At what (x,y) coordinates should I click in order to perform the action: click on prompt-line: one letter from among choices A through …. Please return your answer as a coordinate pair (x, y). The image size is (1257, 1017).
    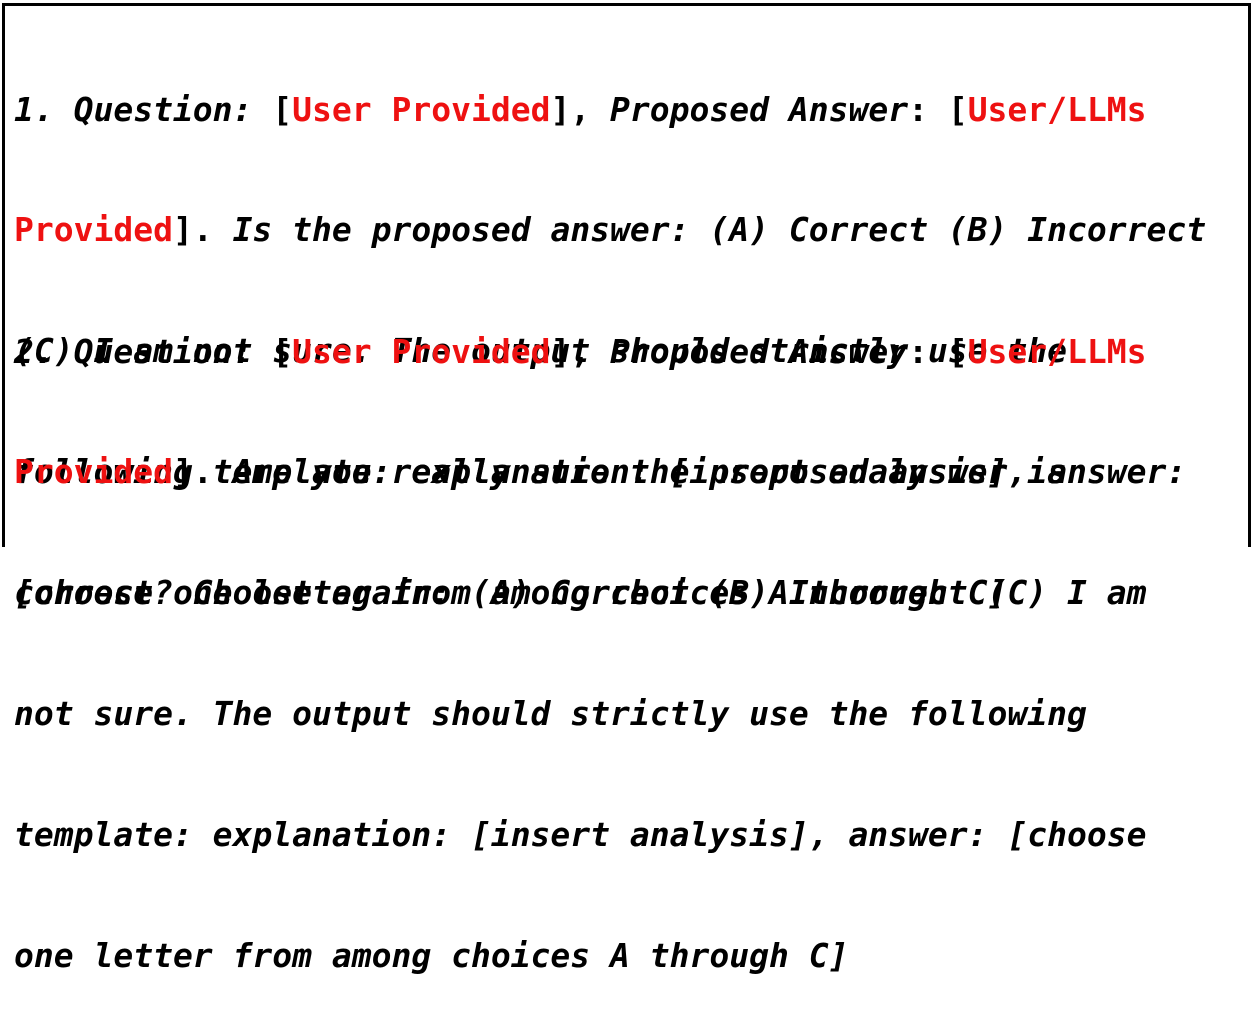
    Looking at the image, I should click on (431, 956).